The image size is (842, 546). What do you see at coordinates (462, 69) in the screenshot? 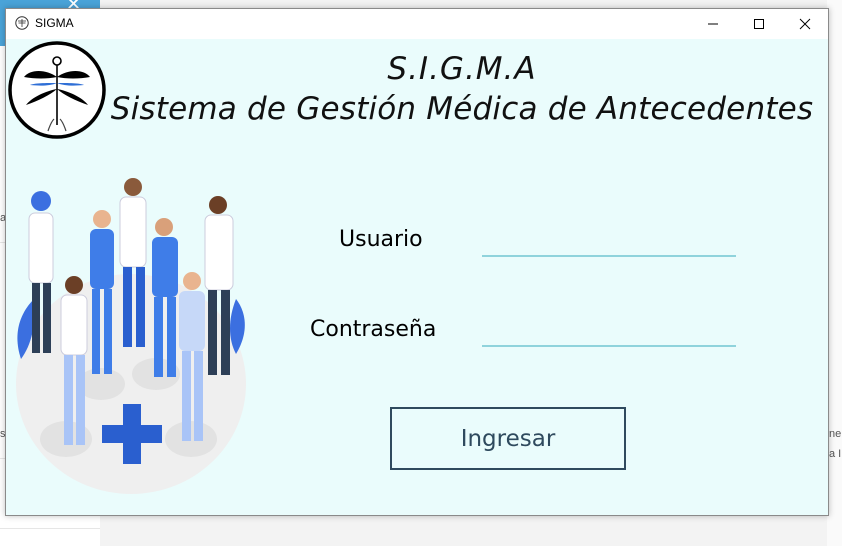
I see `app-title: S.I.G.M.A` at bounding box center [462, 69].